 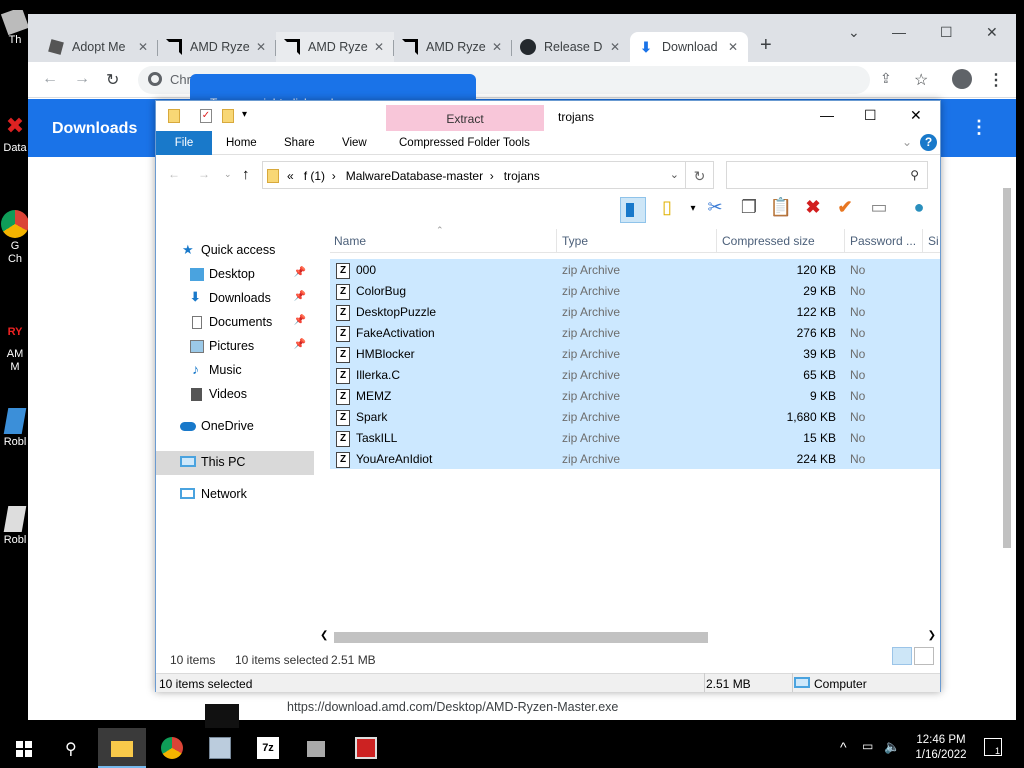 What do you see at coordinates (453, 47) in the screenshot?
I see `tab-amd-3: AMD Ryze ✕` at bounding box center [453, 47].